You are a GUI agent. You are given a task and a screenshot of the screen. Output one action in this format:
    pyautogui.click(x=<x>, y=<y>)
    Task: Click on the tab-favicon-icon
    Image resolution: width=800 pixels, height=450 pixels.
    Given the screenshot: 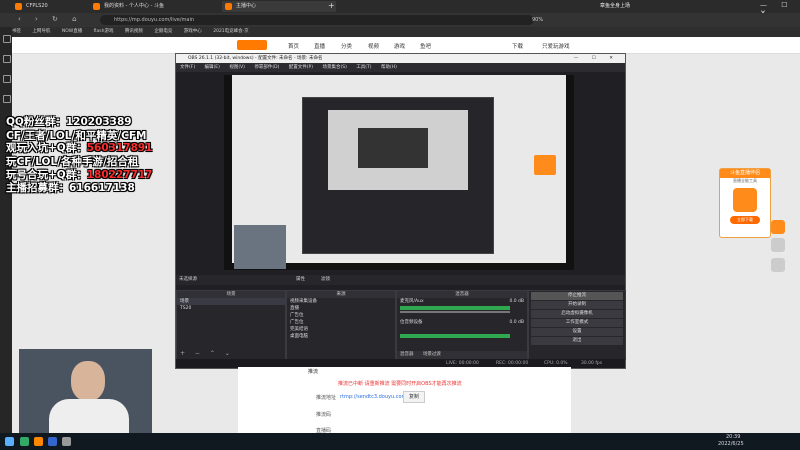 What is the action you would take?
    pyautogui.click(x=18, y=6)
    